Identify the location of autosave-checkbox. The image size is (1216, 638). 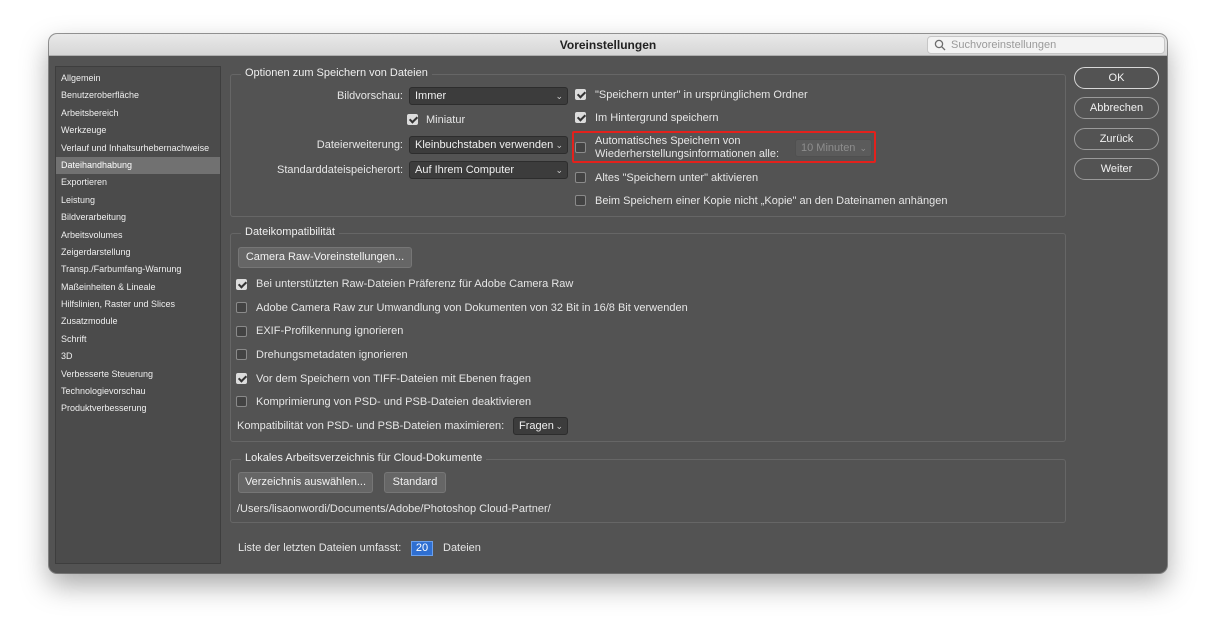
(580, 147).